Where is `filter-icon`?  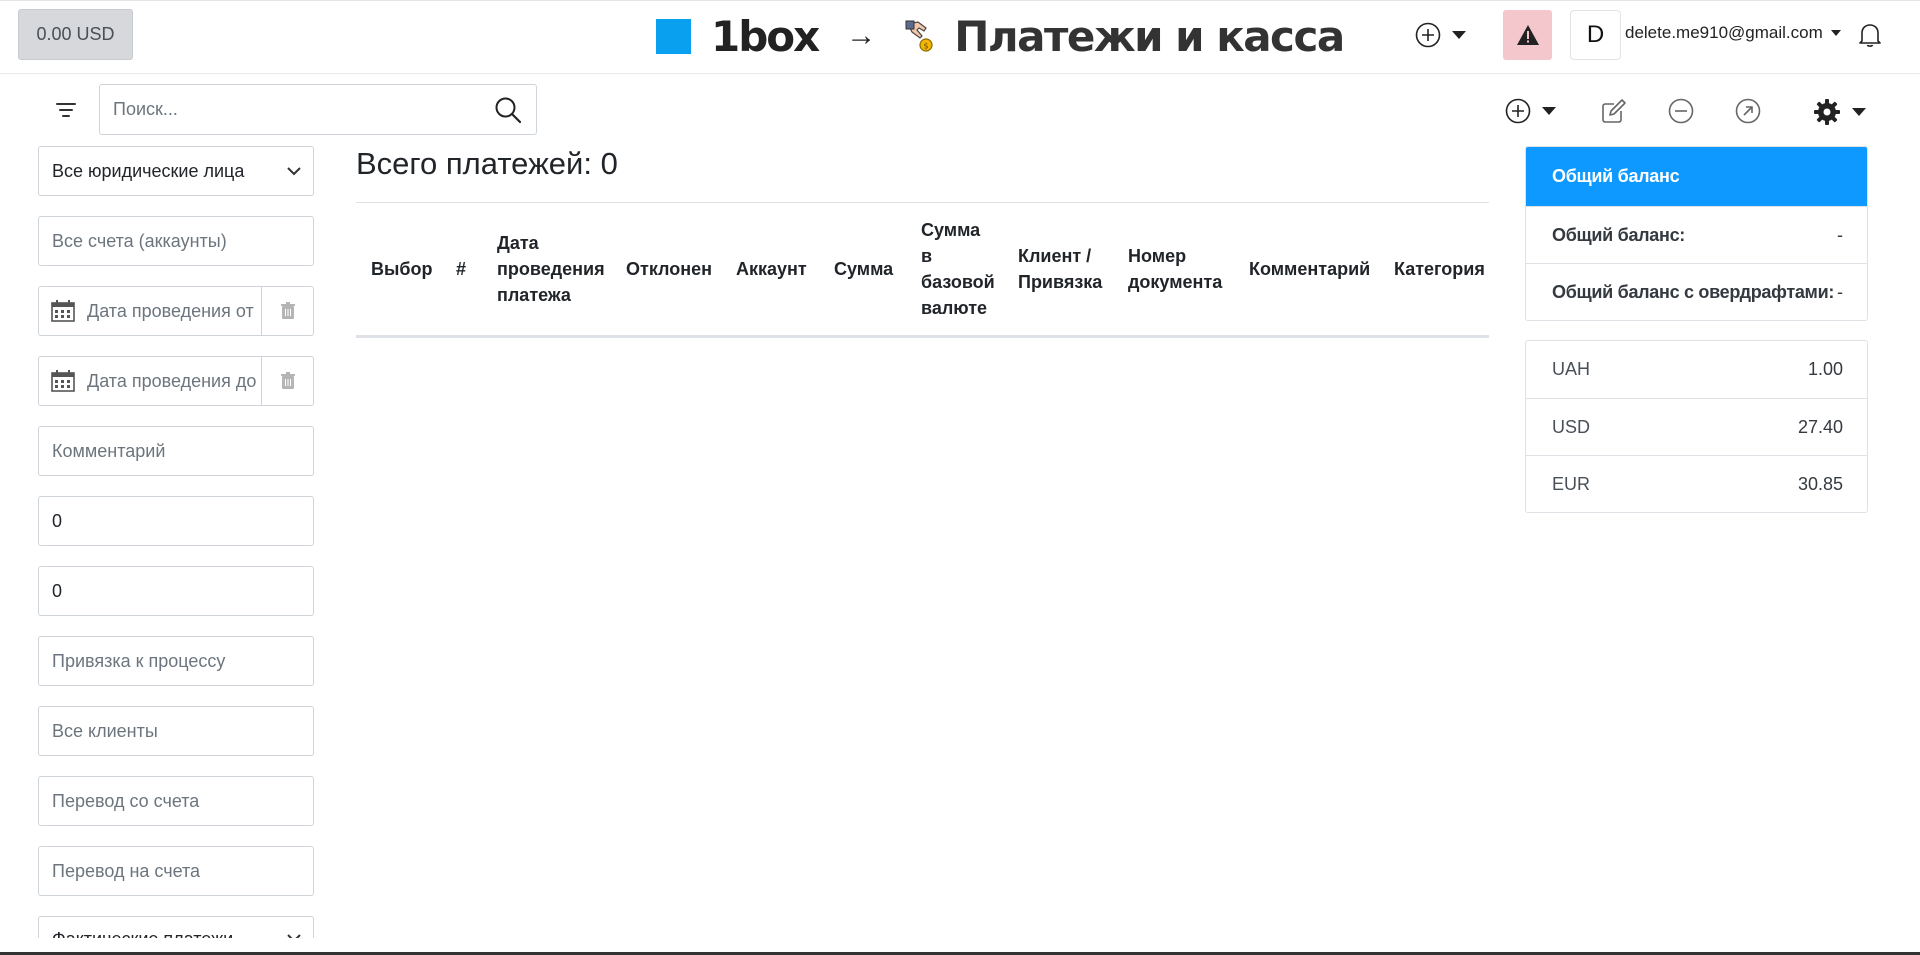 filter-icon is located at coordinates (66, 110).